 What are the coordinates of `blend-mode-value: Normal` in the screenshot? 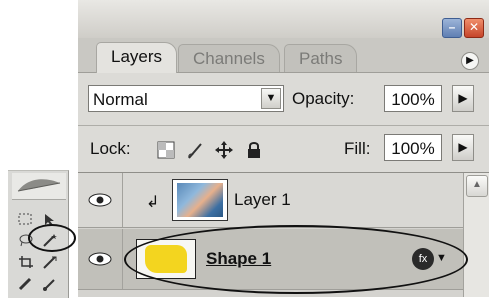 It's located at (120, 99).